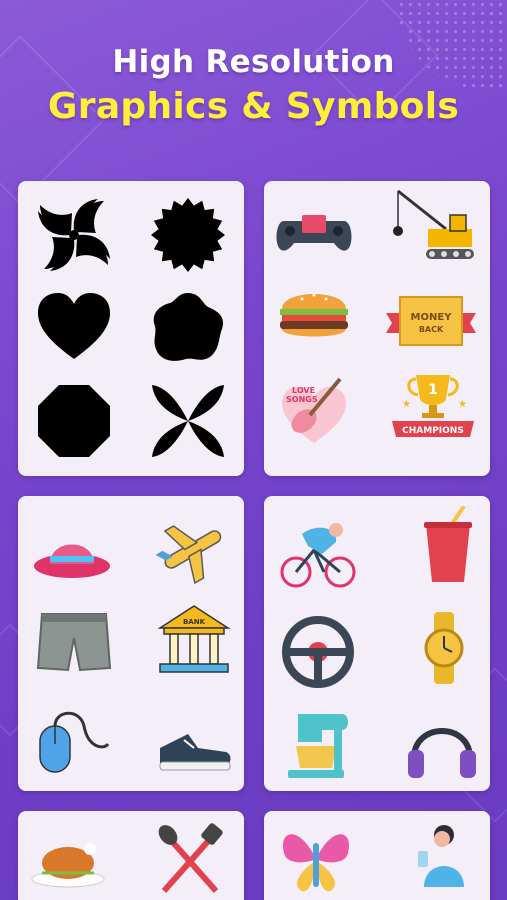 The height and width of the screenshot is (900, 507). What do you see at coordinates (194, 622) in the screenshot?
I see `svg-text: BANK` at bounding box center [194, 622].